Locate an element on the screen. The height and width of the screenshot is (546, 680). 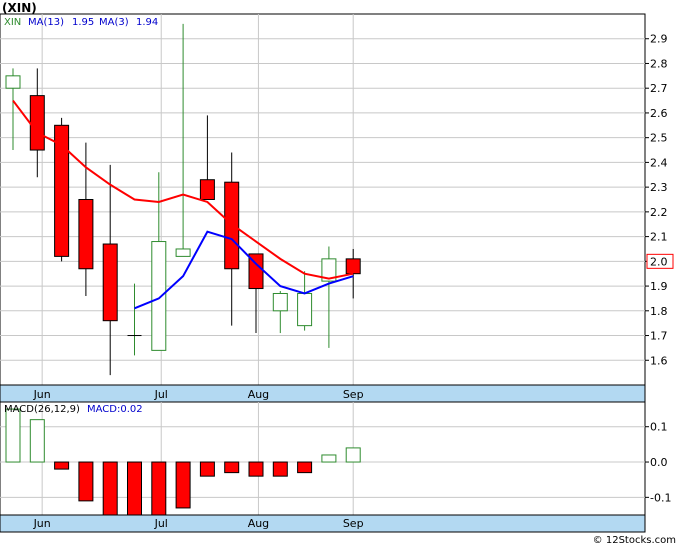
macd-y-tick-label: 0.0 is located at coordinates (659, 462).